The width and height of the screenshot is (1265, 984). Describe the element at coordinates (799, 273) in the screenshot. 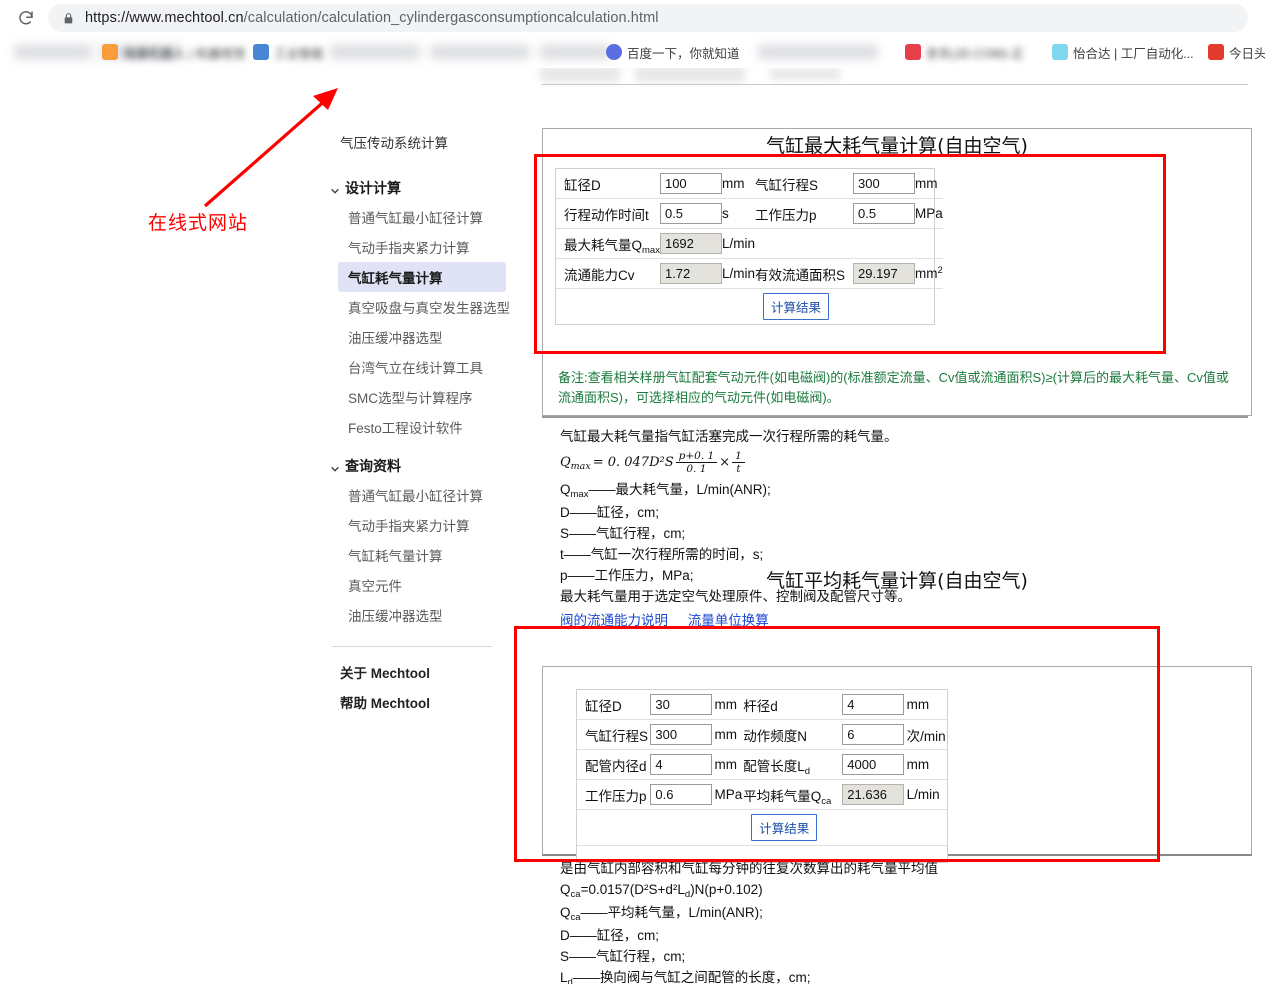

I see `label-effective-area: 有效流通面积S` at that location.